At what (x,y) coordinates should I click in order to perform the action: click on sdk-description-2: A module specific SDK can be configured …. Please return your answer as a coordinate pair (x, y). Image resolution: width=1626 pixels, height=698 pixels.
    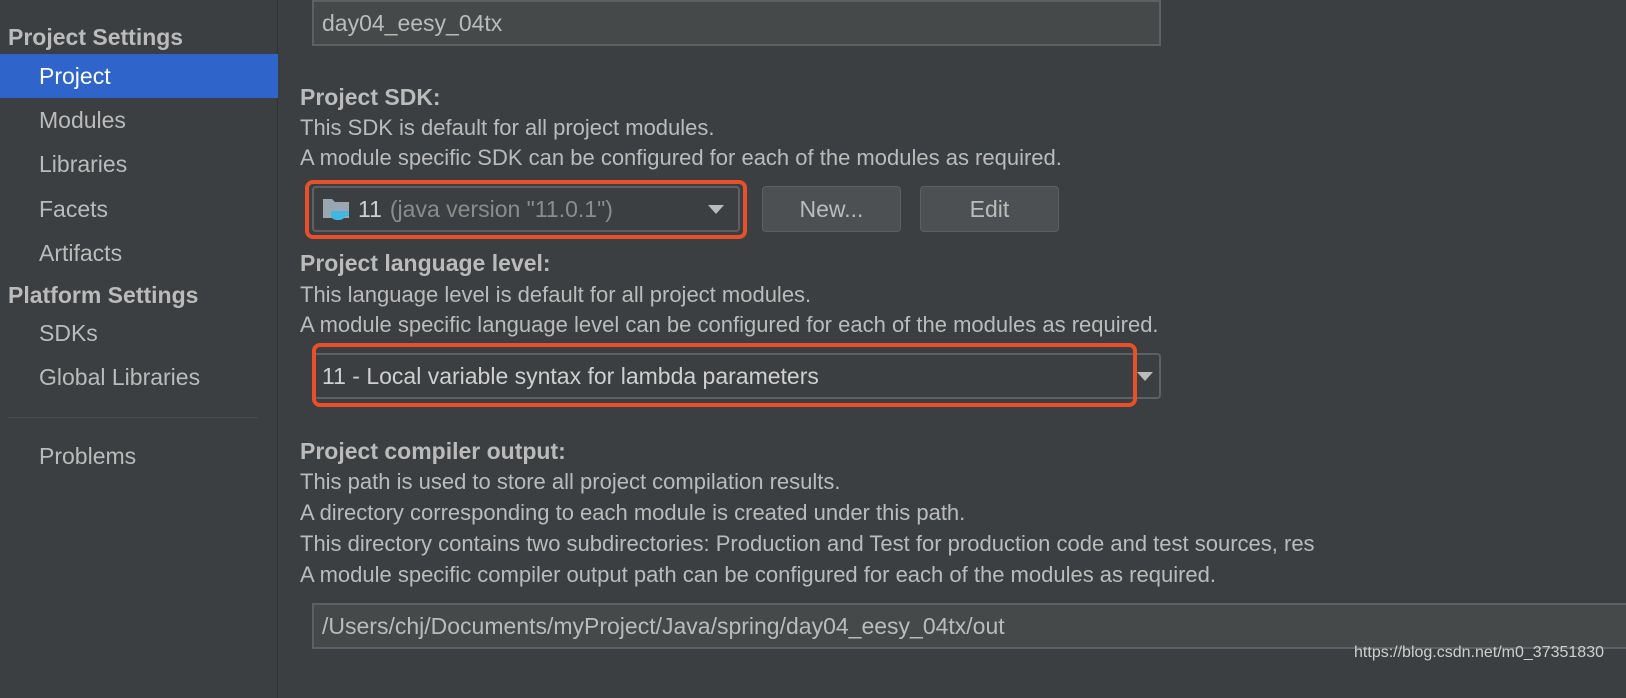
    Looking at the image, I should click on (681, 157).